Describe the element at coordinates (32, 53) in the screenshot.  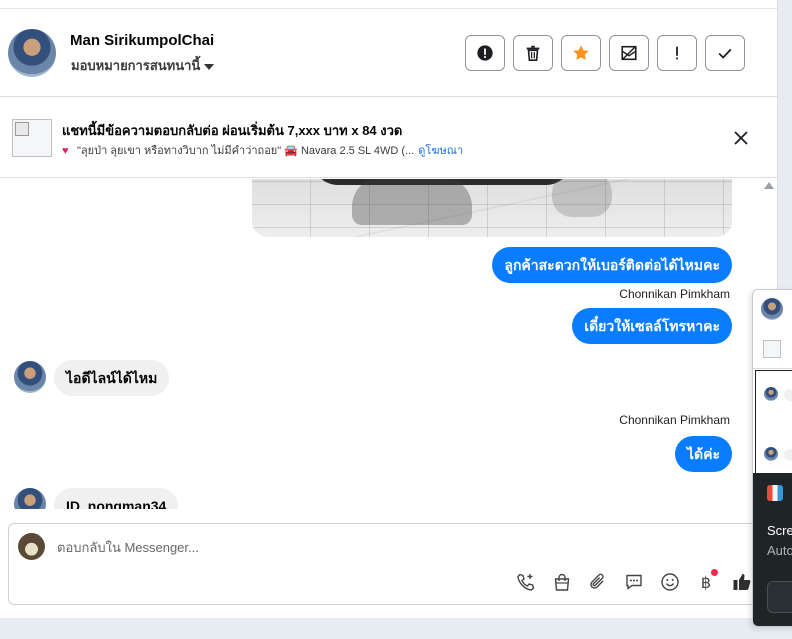
I see `contact-avatar` at that location.